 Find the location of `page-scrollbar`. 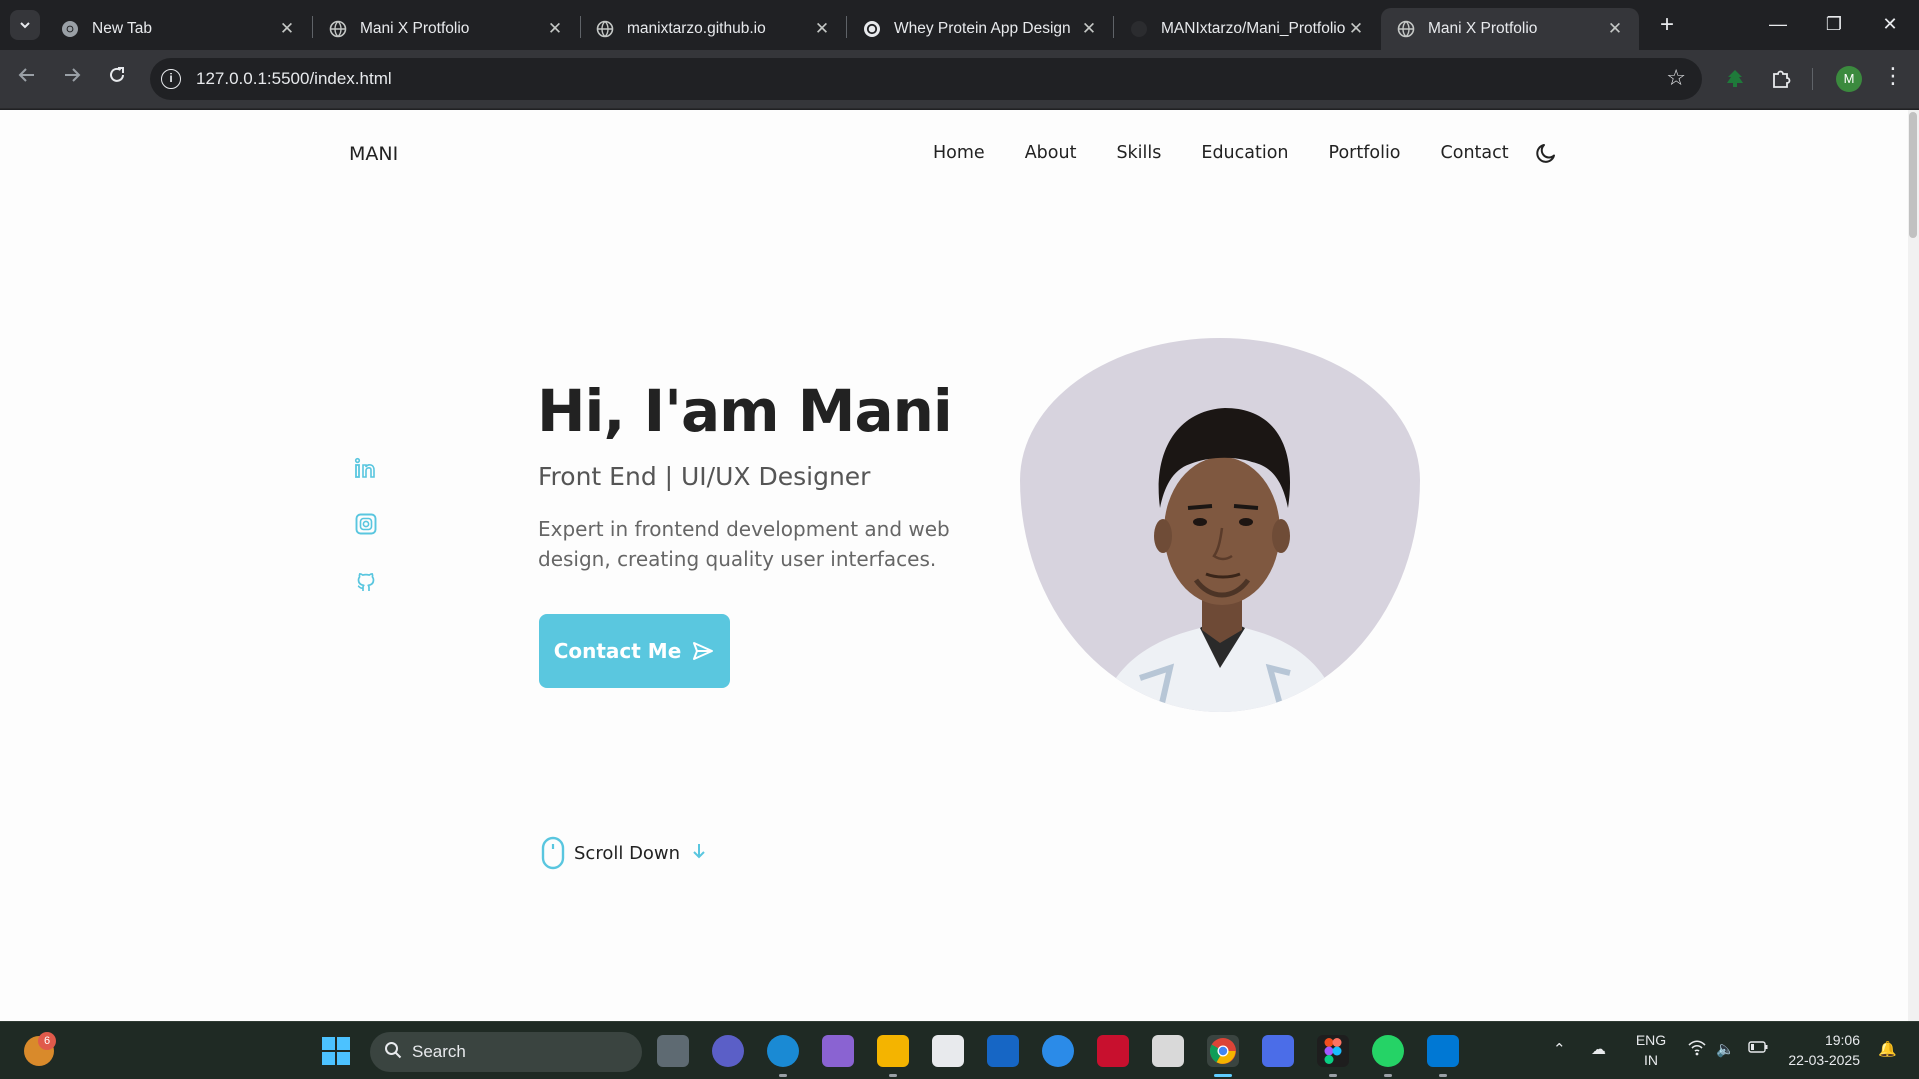

page-scrollbar is located at coordinates (1913, 565).